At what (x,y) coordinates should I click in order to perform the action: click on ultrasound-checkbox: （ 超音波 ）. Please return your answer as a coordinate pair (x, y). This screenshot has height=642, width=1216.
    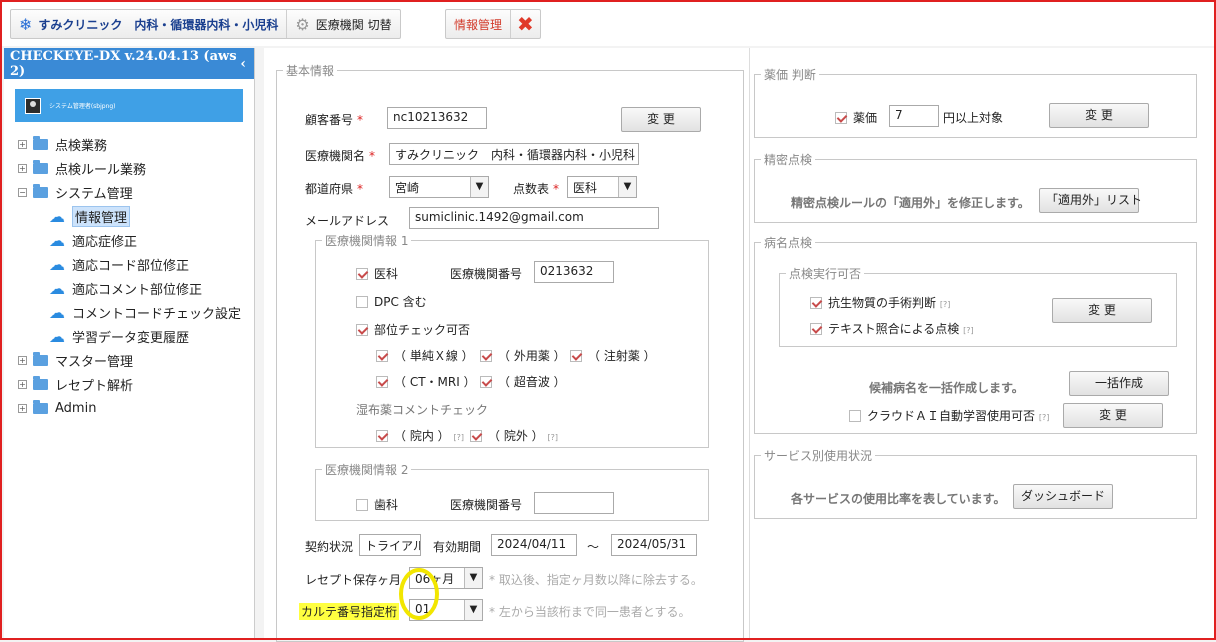
    Looking at the image, I should click on (523, 381).